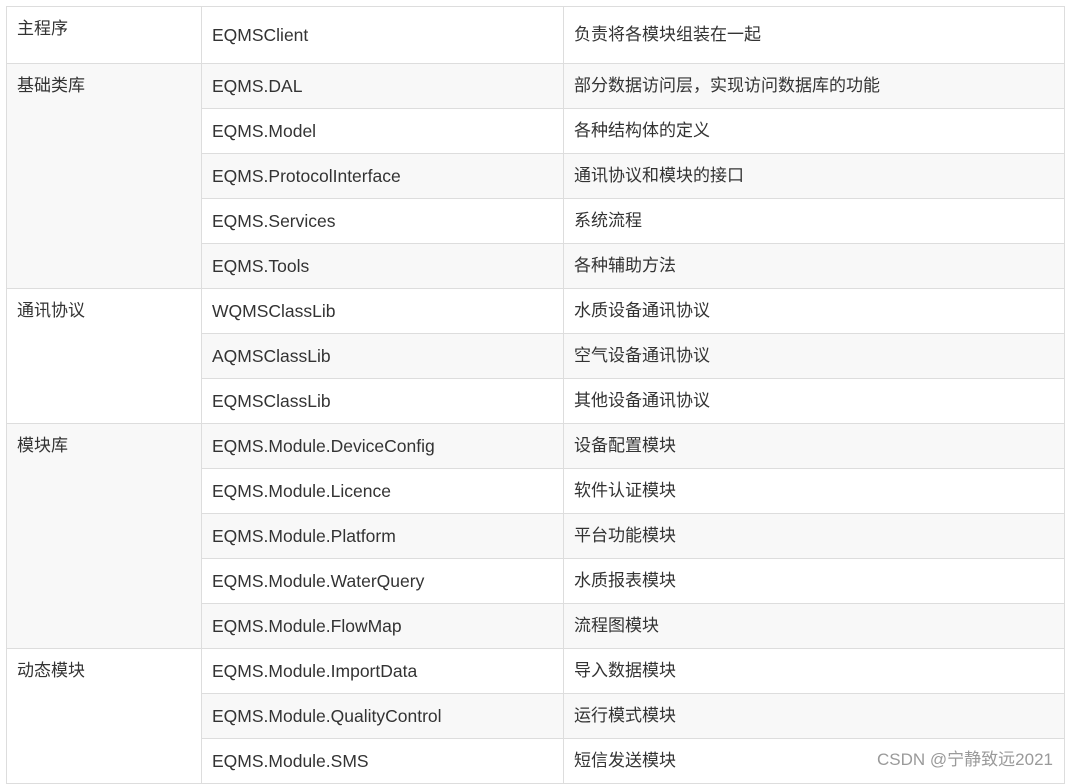  What do you see at coordinates (104, 176) in the screenshot?
I see `group-cell: 基础类库` at bounding box center [104, 176].